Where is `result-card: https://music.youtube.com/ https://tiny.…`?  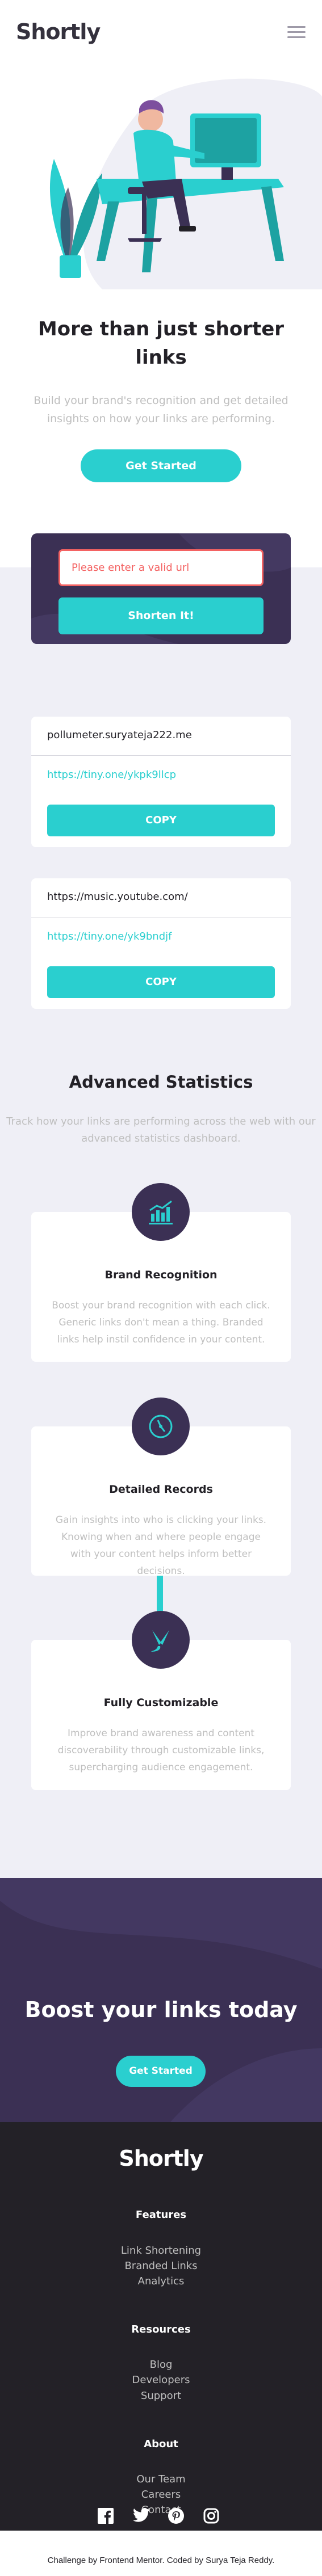 result-card: https://music.youtube.com/ https://tiny.… is located at coordinates (161, 943).